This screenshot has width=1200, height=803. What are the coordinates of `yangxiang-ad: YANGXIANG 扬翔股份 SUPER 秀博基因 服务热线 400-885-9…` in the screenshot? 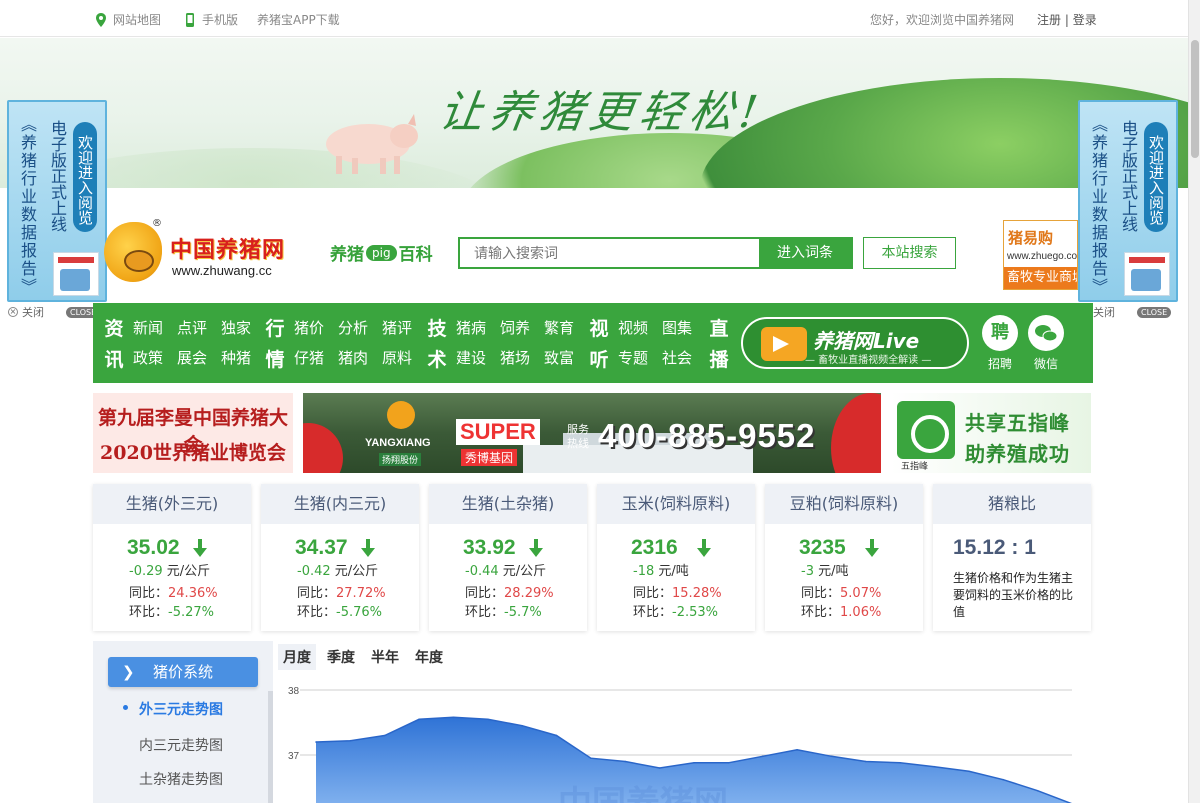 It's located at (592, 433).